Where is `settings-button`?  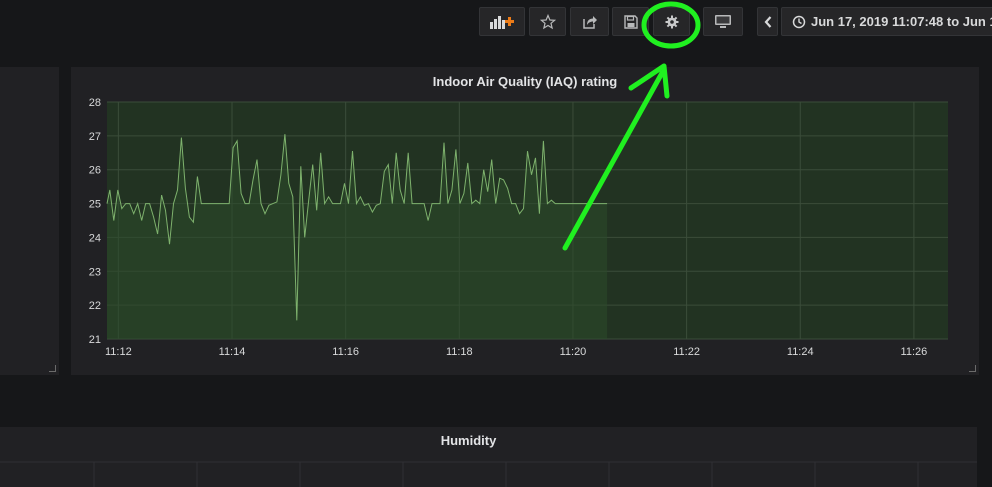 settings-button is located at coordinates (671, 21).